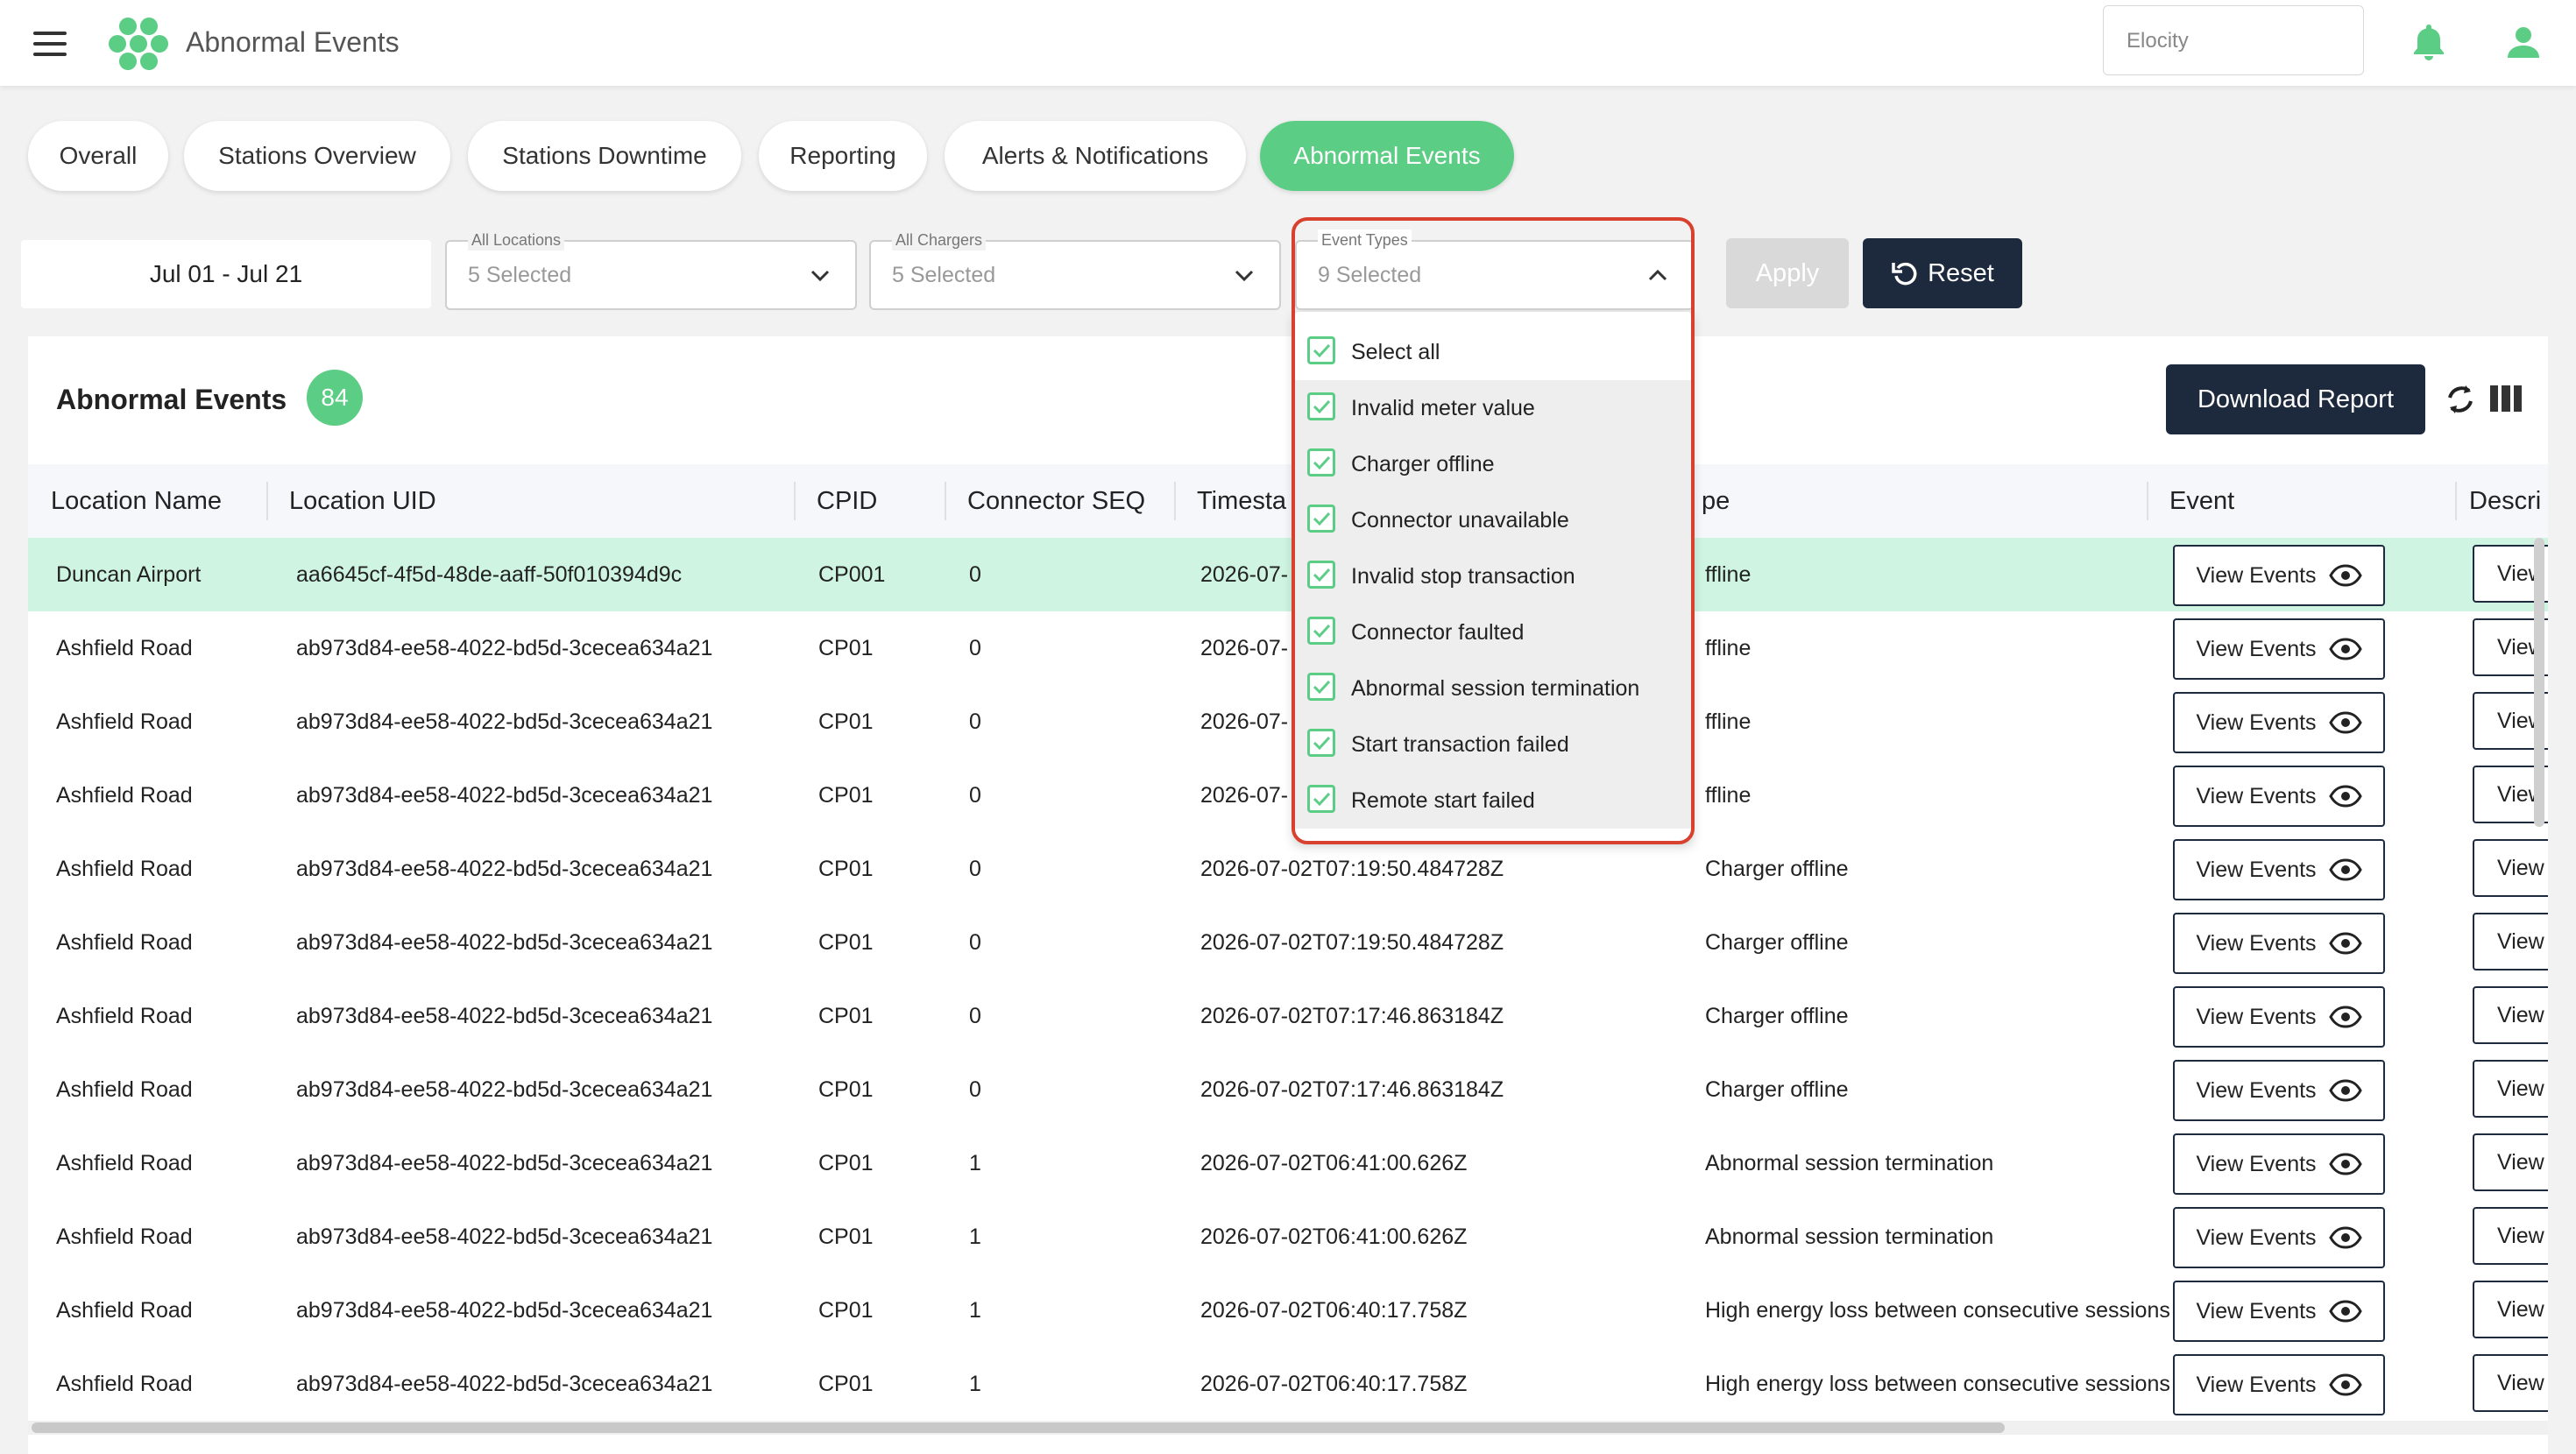 This screenshot has width=2576, height=1454. Describe the element at coordinates (651, 269) in the screenshot. I see `locations-select: All Locations 5 Selected` at that location.